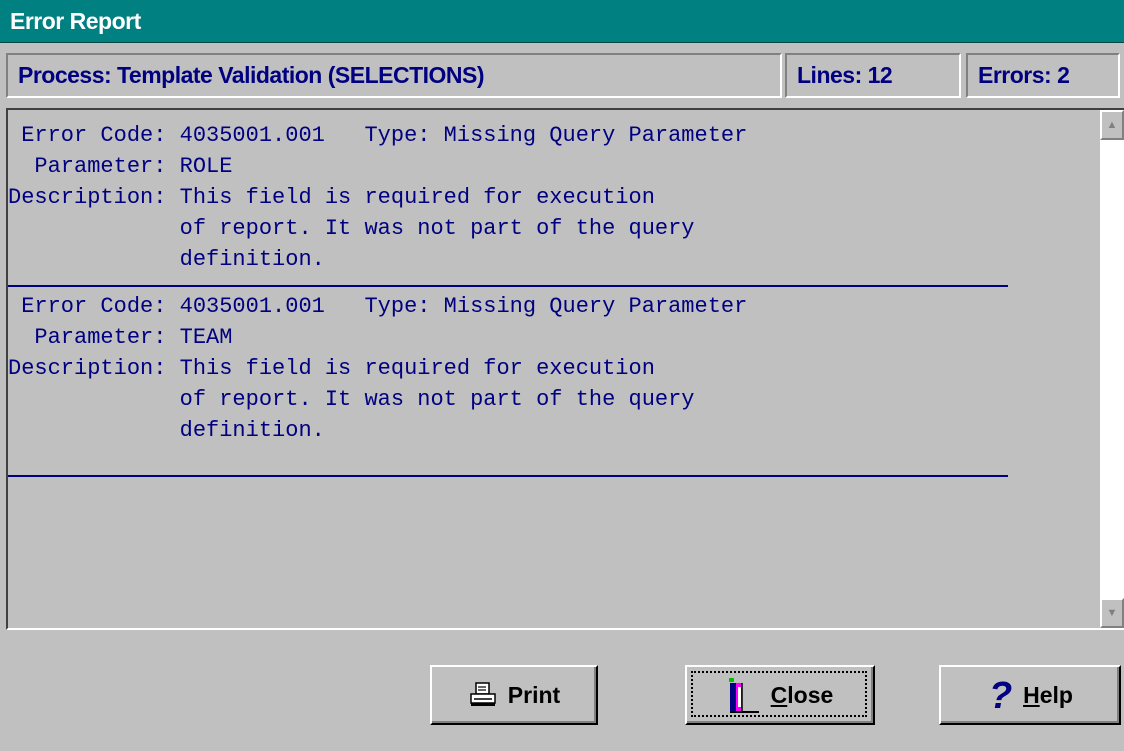 This screenshot has width=1124, height=751. I want to click on lines-count-panel: Lines: 12, so click(873, 75).